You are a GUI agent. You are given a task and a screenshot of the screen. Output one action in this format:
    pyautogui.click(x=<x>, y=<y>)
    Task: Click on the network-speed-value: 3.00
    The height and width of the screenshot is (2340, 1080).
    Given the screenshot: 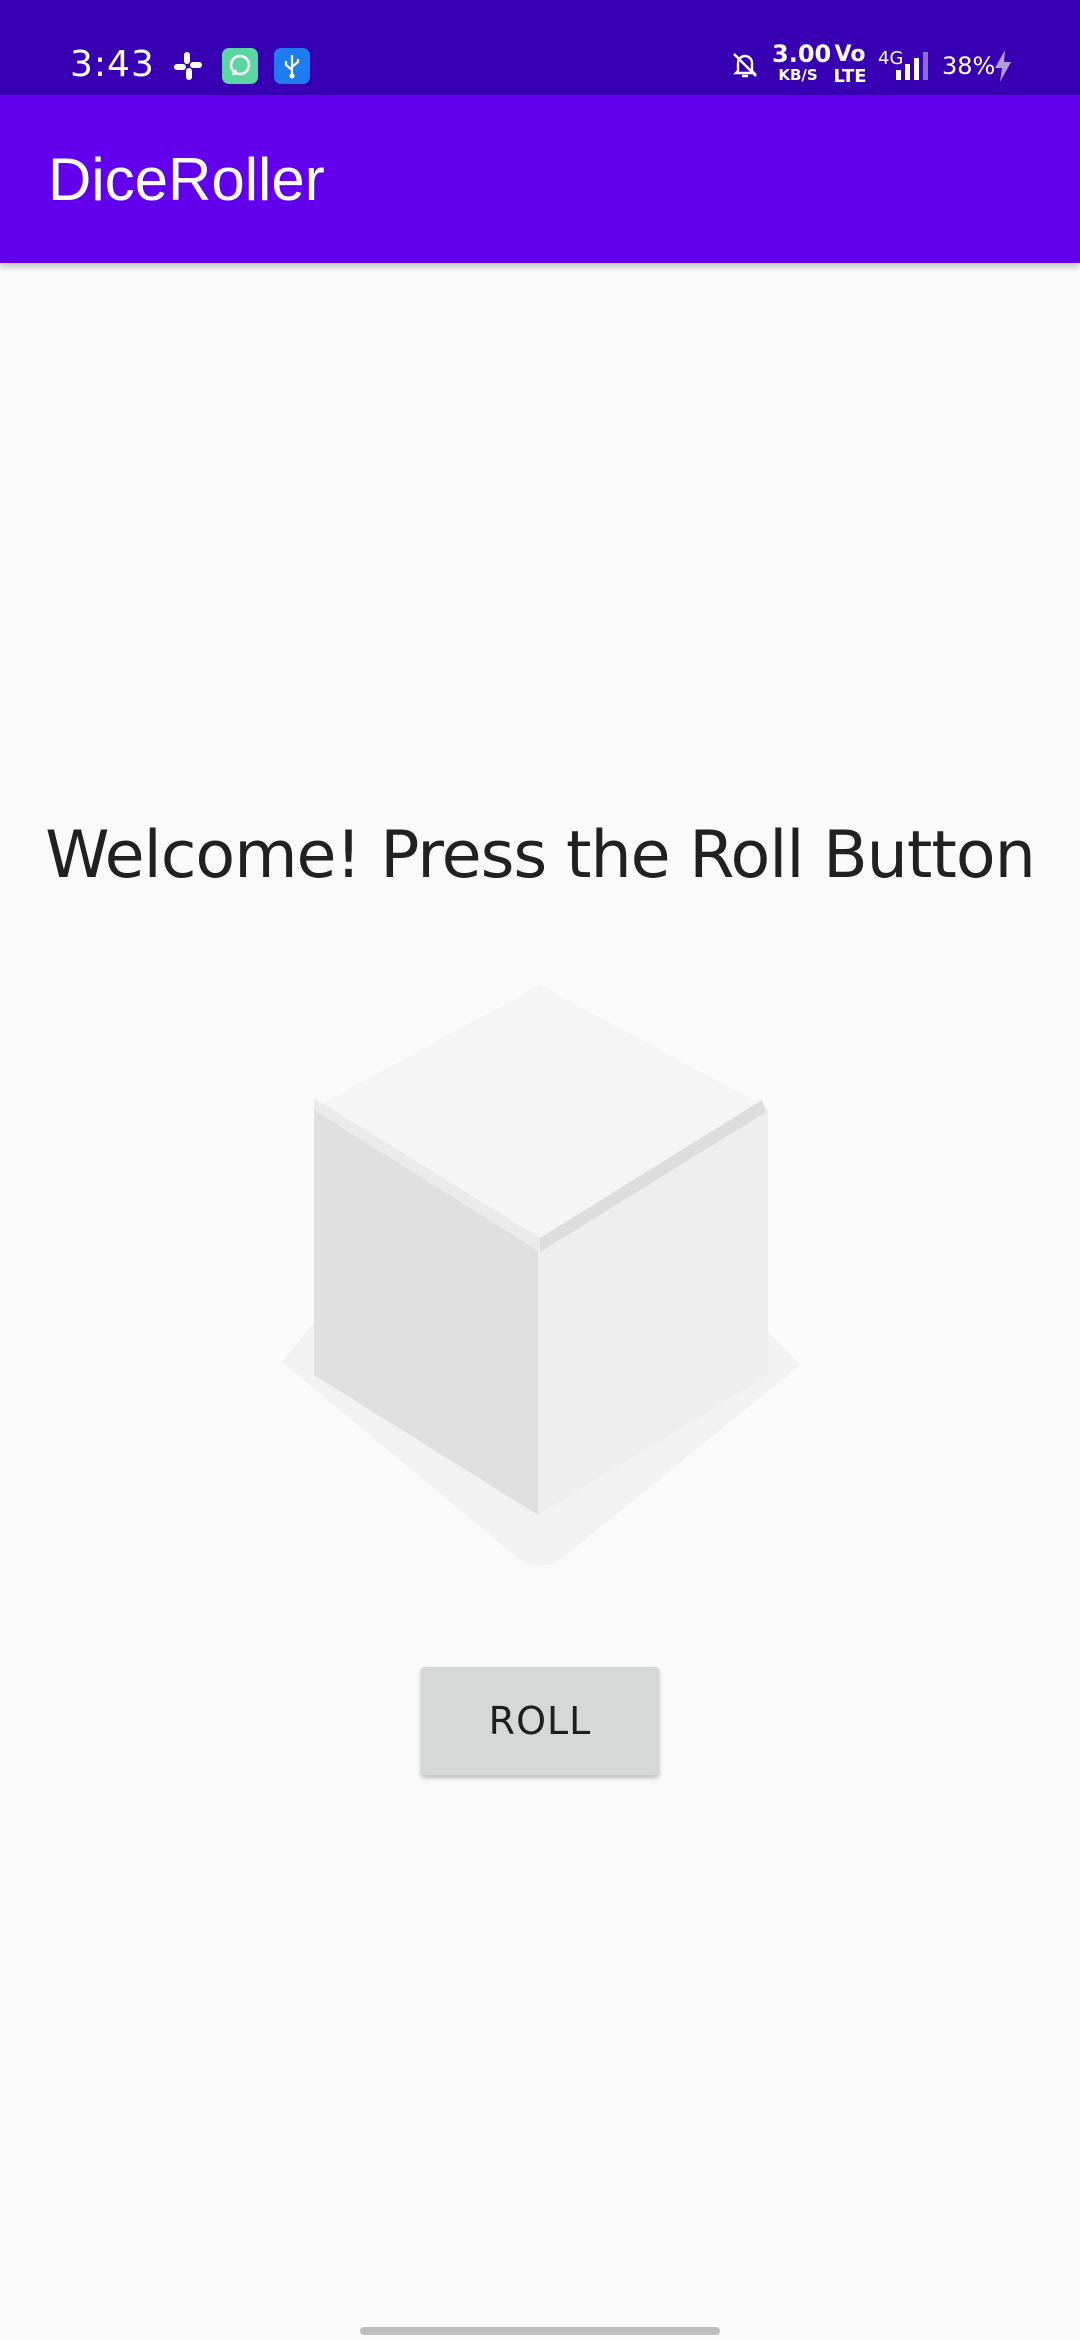 What is the action you would take?
    pyautogui.click(x=802, y=54)
    